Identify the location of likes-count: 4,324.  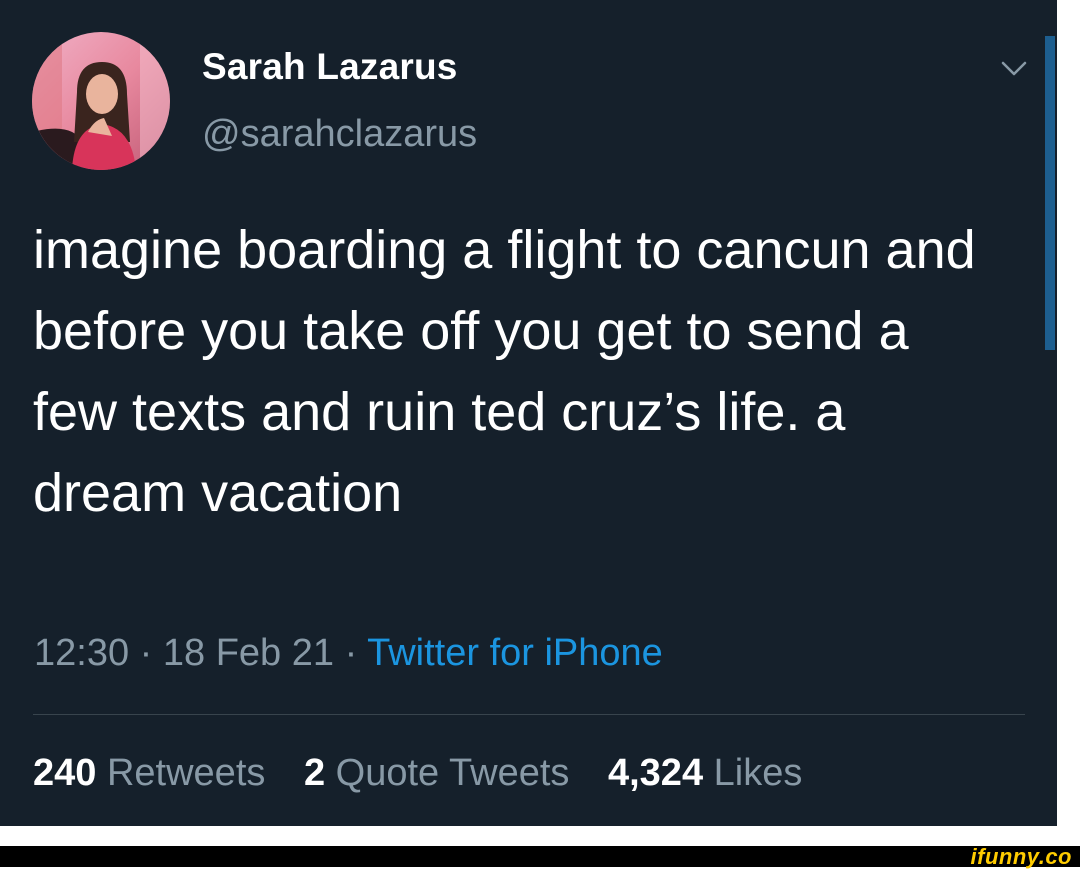
(655, 773).